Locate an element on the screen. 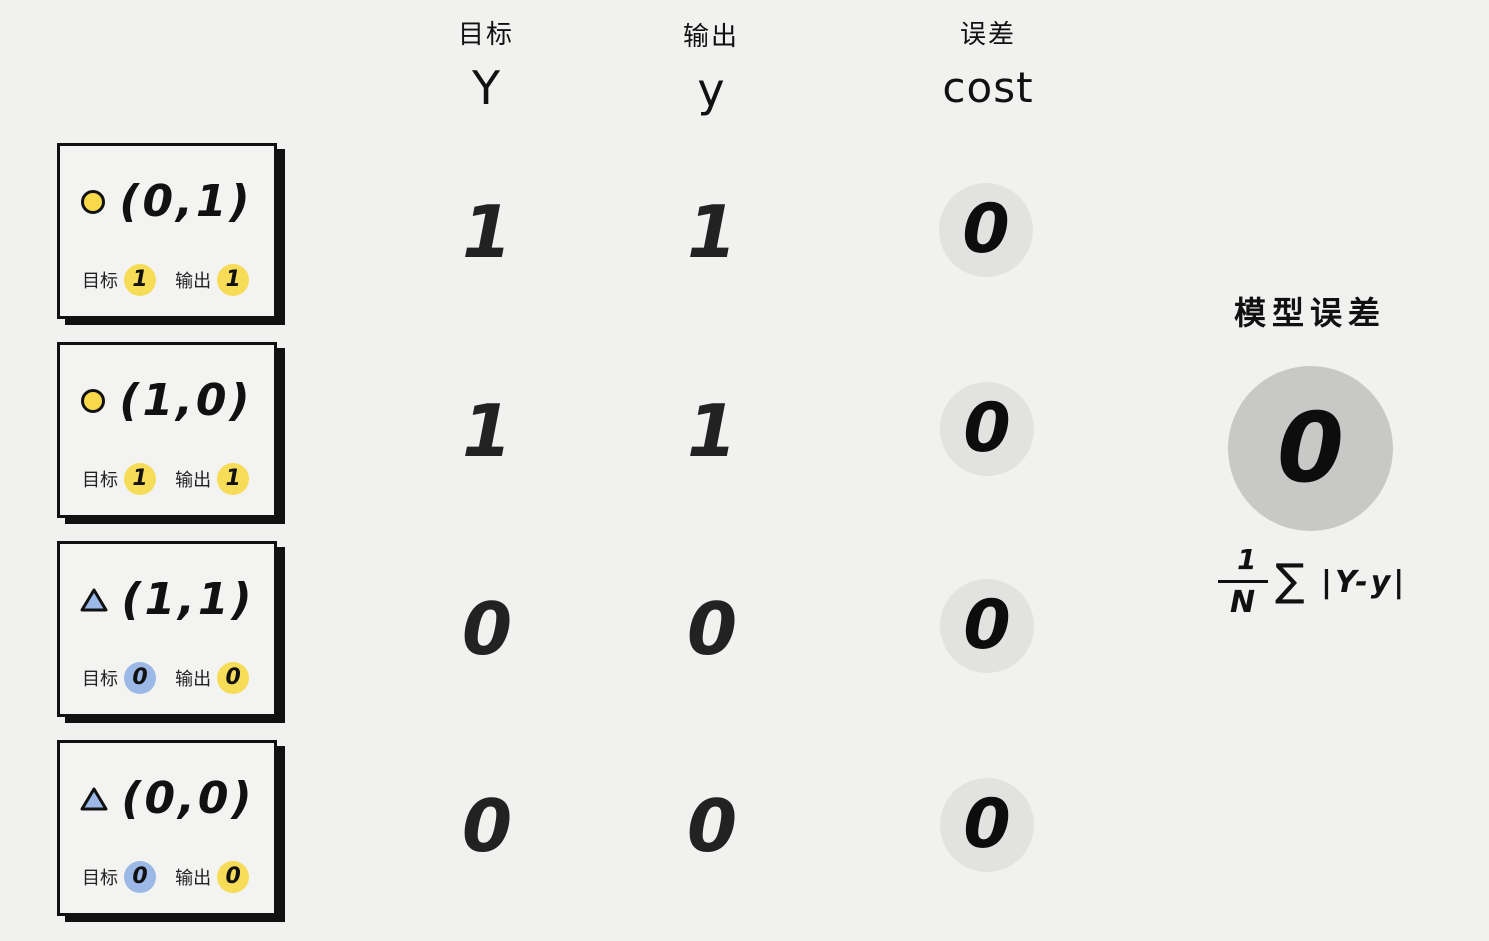  error-column-header: 误差 cost is located at coordinates (988, 68).